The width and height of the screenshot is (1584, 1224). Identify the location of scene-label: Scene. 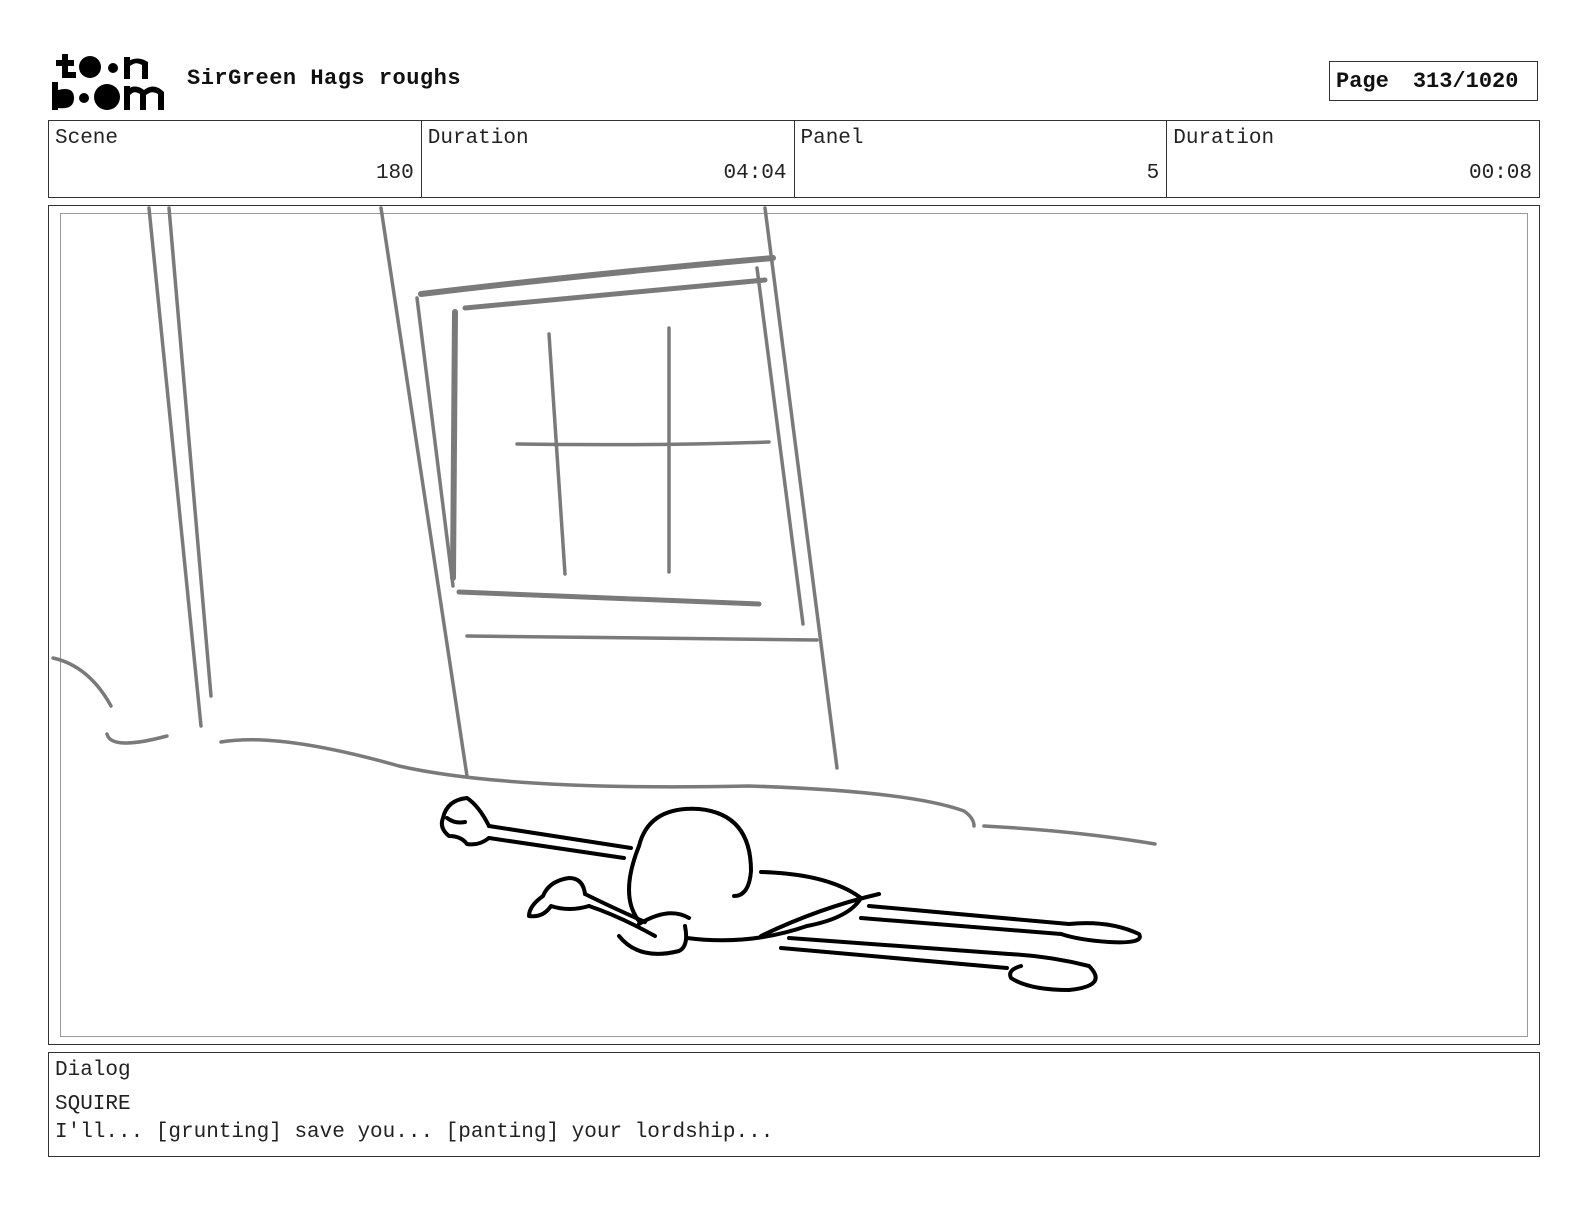
(87, 138).